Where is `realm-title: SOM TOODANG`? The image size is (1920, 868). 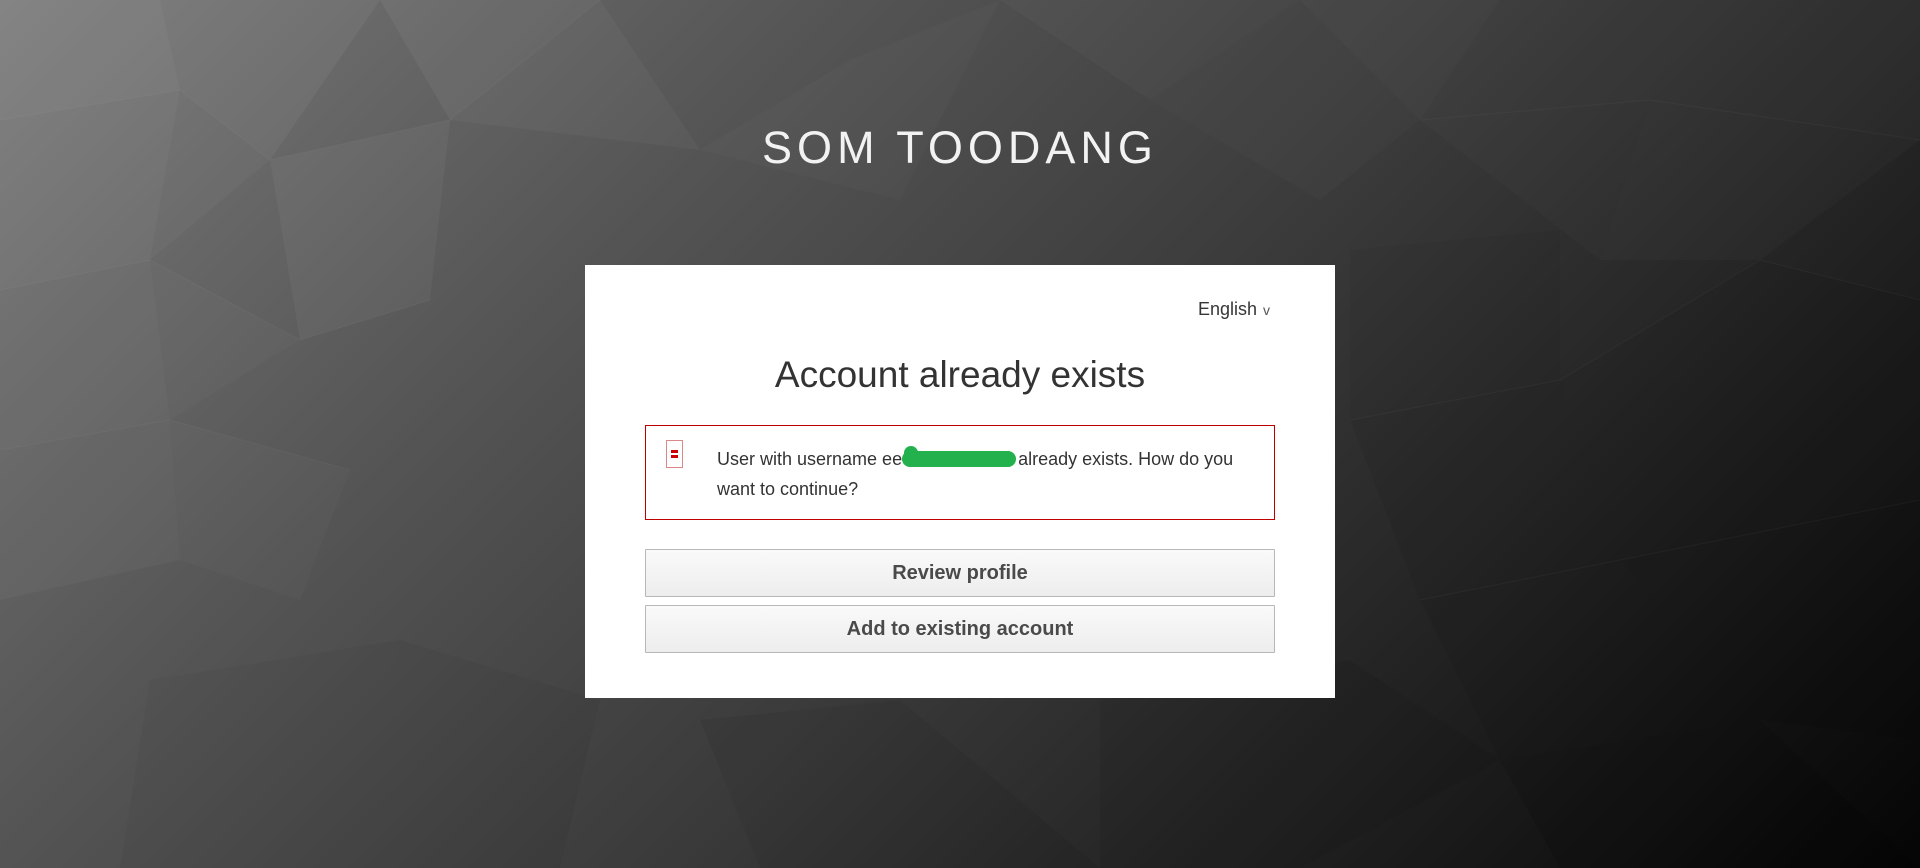 realm-title: SOM TOODANG is located at coordinates (960, 147).